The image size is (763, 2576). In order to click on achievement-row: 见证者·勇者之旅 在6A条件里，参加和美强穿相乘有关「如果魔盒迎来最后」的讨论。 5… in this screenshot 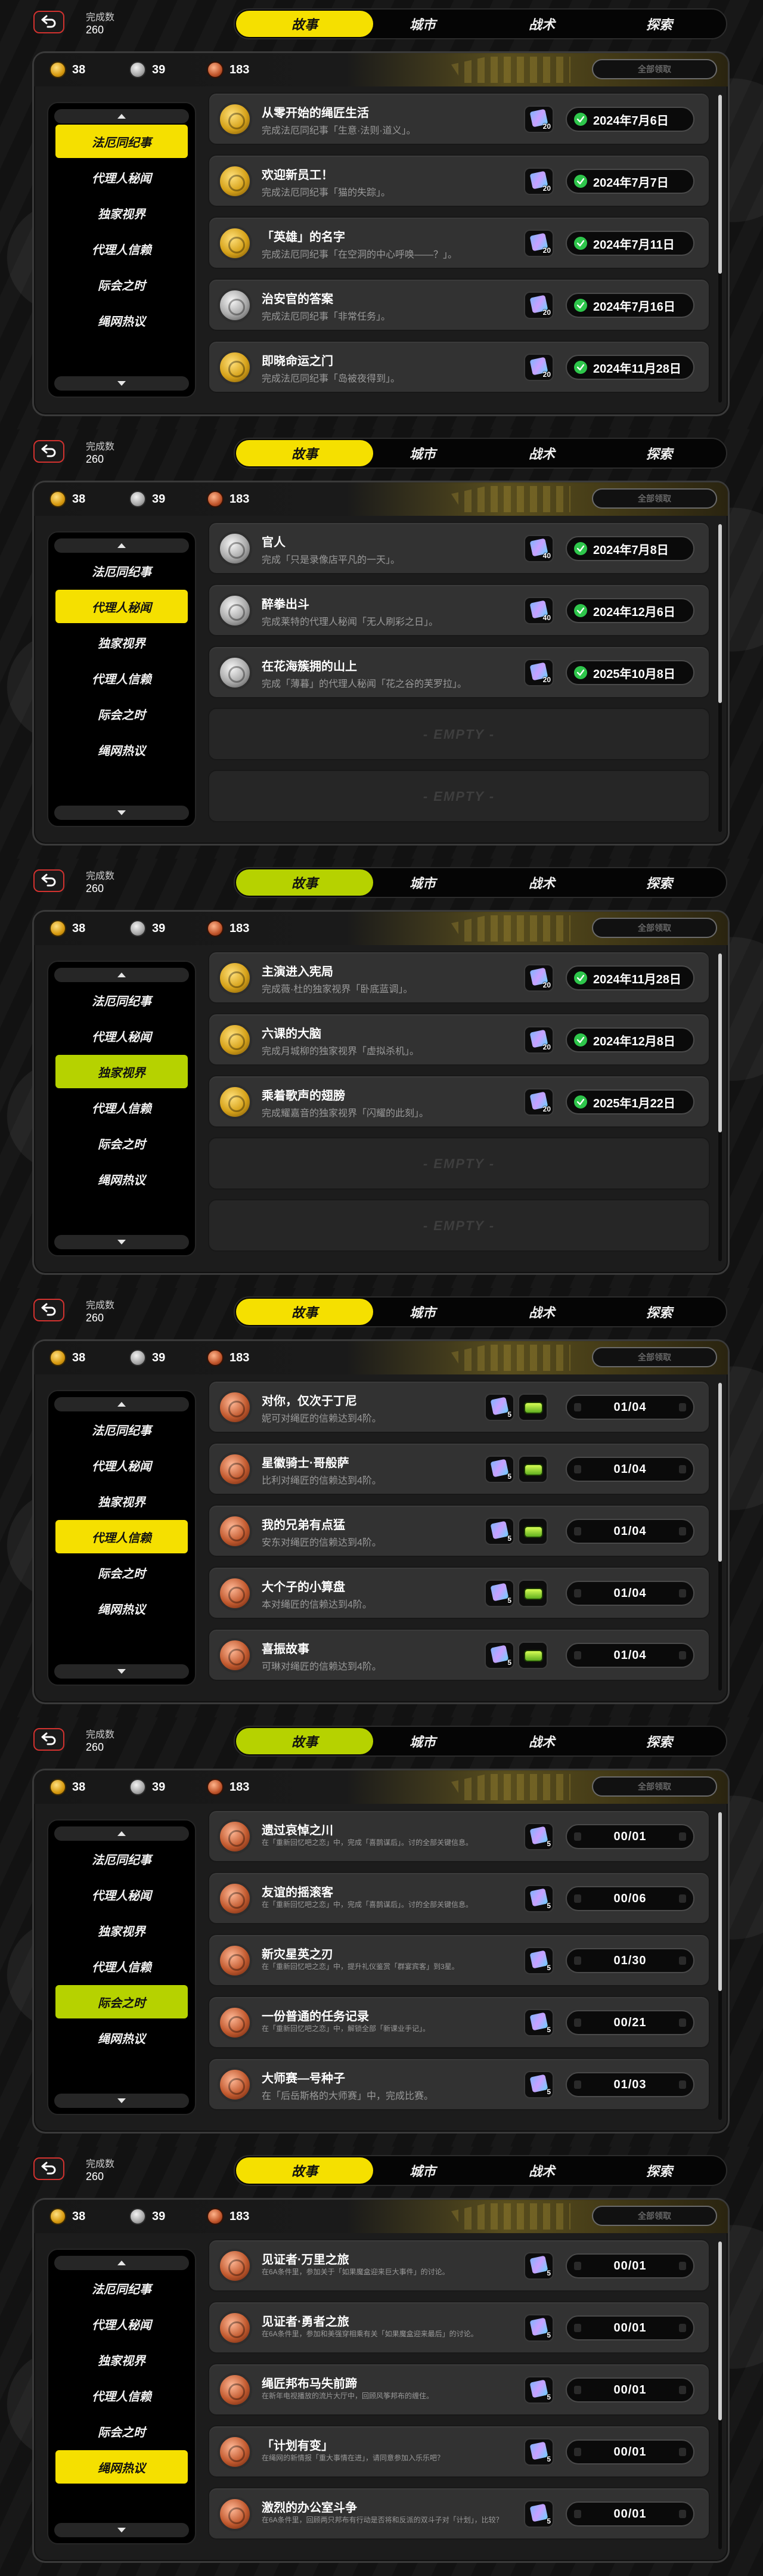, I will do `click(459, 2327)`.